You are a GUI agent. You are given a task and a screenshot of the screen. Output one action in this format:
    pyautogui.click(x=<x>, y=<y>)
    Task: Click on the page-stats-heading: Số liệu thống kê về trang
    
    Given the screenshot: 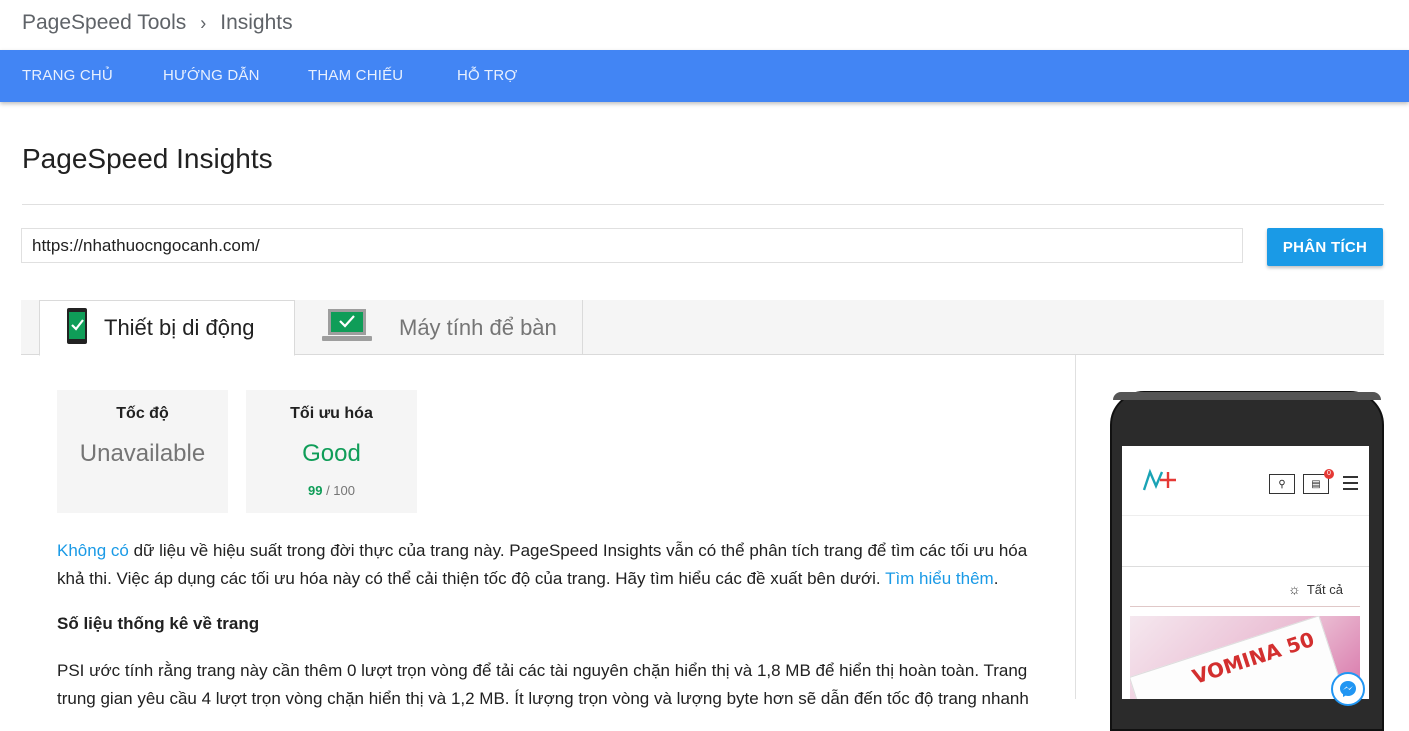 What is the action you would take?
    pyautogui.click(x=158, y=623)
    